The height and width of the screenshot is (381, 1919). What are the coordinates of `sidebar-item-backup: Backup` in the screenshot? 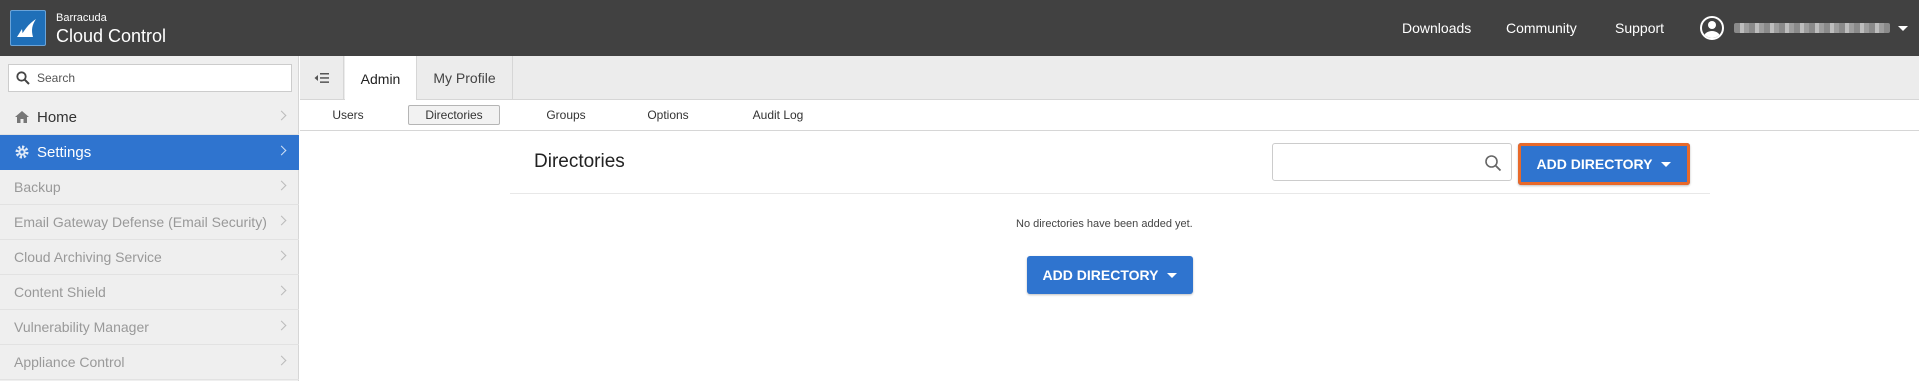 It's located at (149, 187).